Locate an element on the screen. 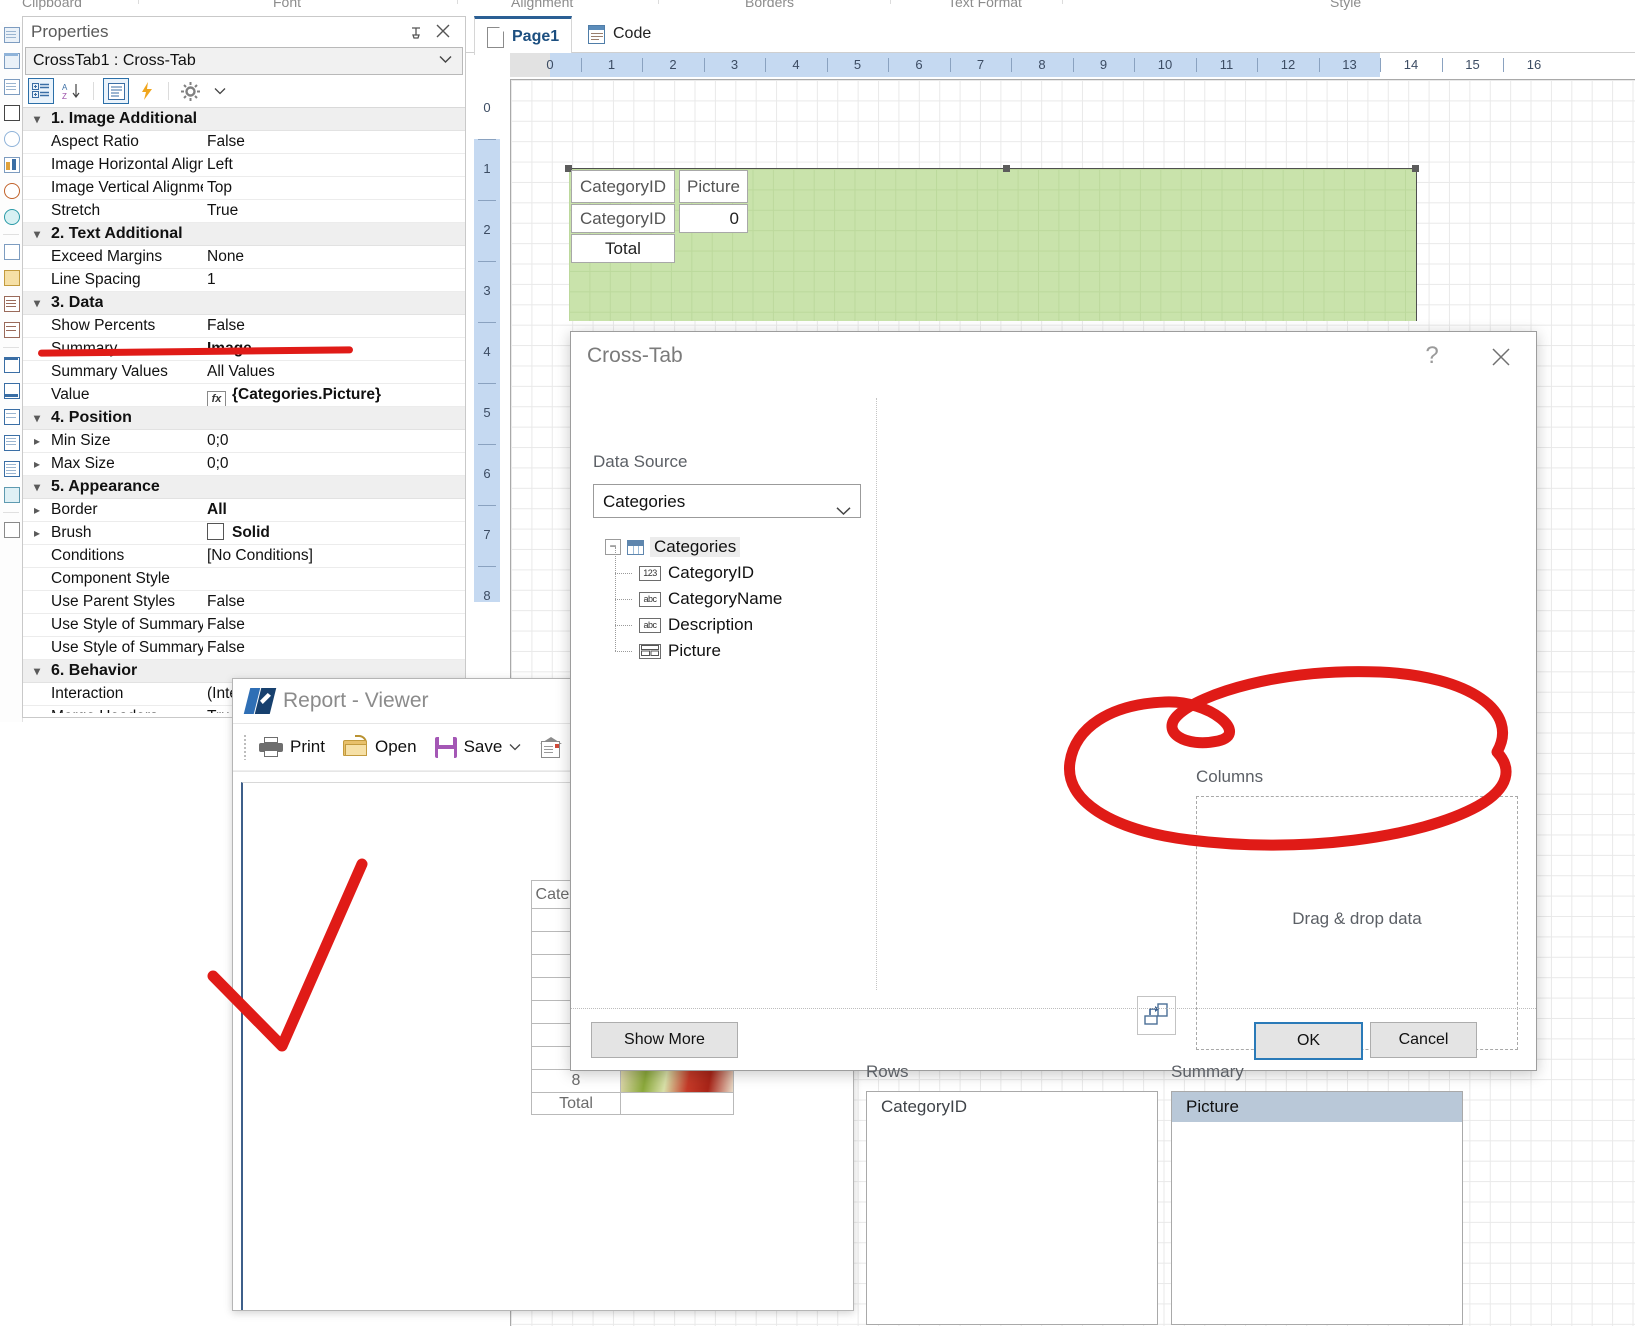  property-row: Show Percents False is located at coordinates (244, 326).